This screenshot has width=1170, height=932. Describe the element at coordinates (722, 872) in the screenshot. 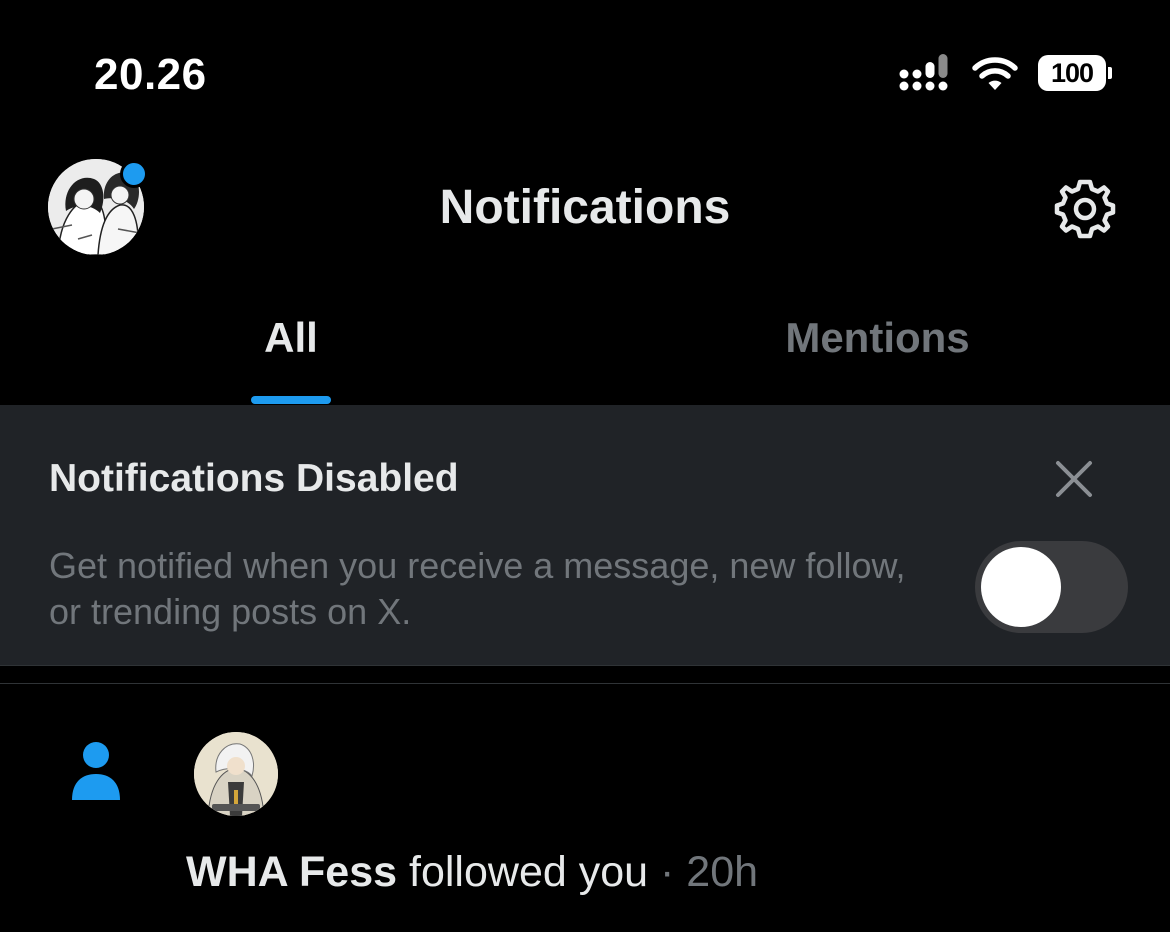

I see `notification-time: 20h` at that location.